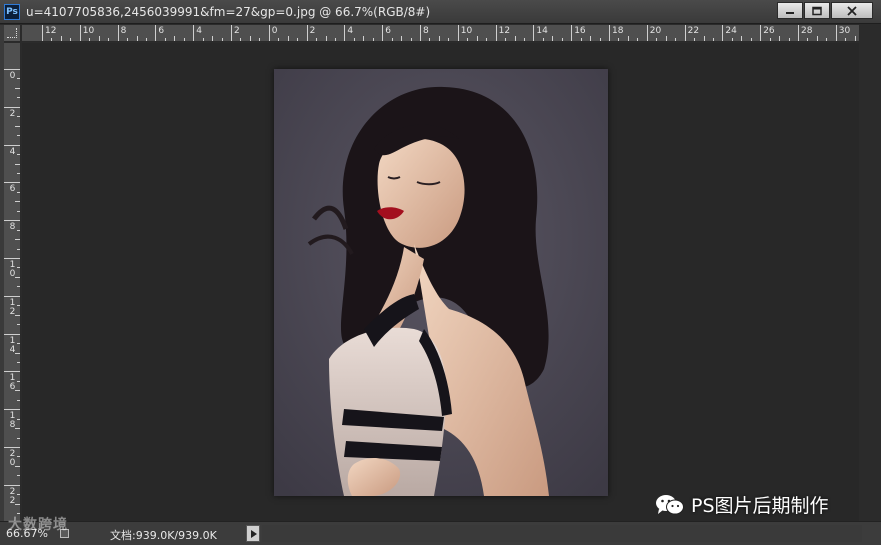 The height and width of the screenshot is (545, 881). I want to click on ruler-label: 6, so click(161, 31).